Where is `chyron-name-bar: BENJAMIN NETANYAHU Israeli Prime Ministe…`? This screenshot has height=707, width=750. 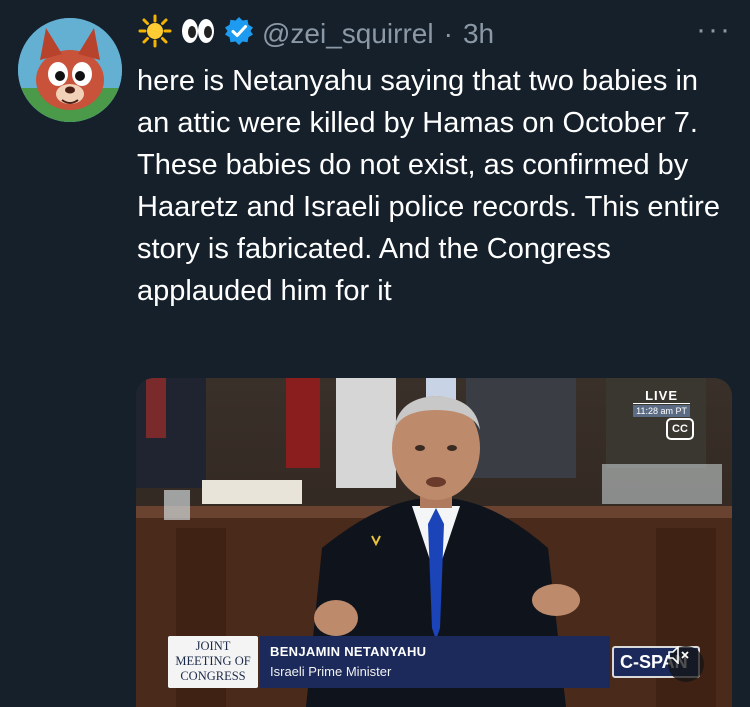
chyron-name-bar: BENJAMIN NETANYAHU Israeli Prime Ministe… is located at coordinates (435, 662).